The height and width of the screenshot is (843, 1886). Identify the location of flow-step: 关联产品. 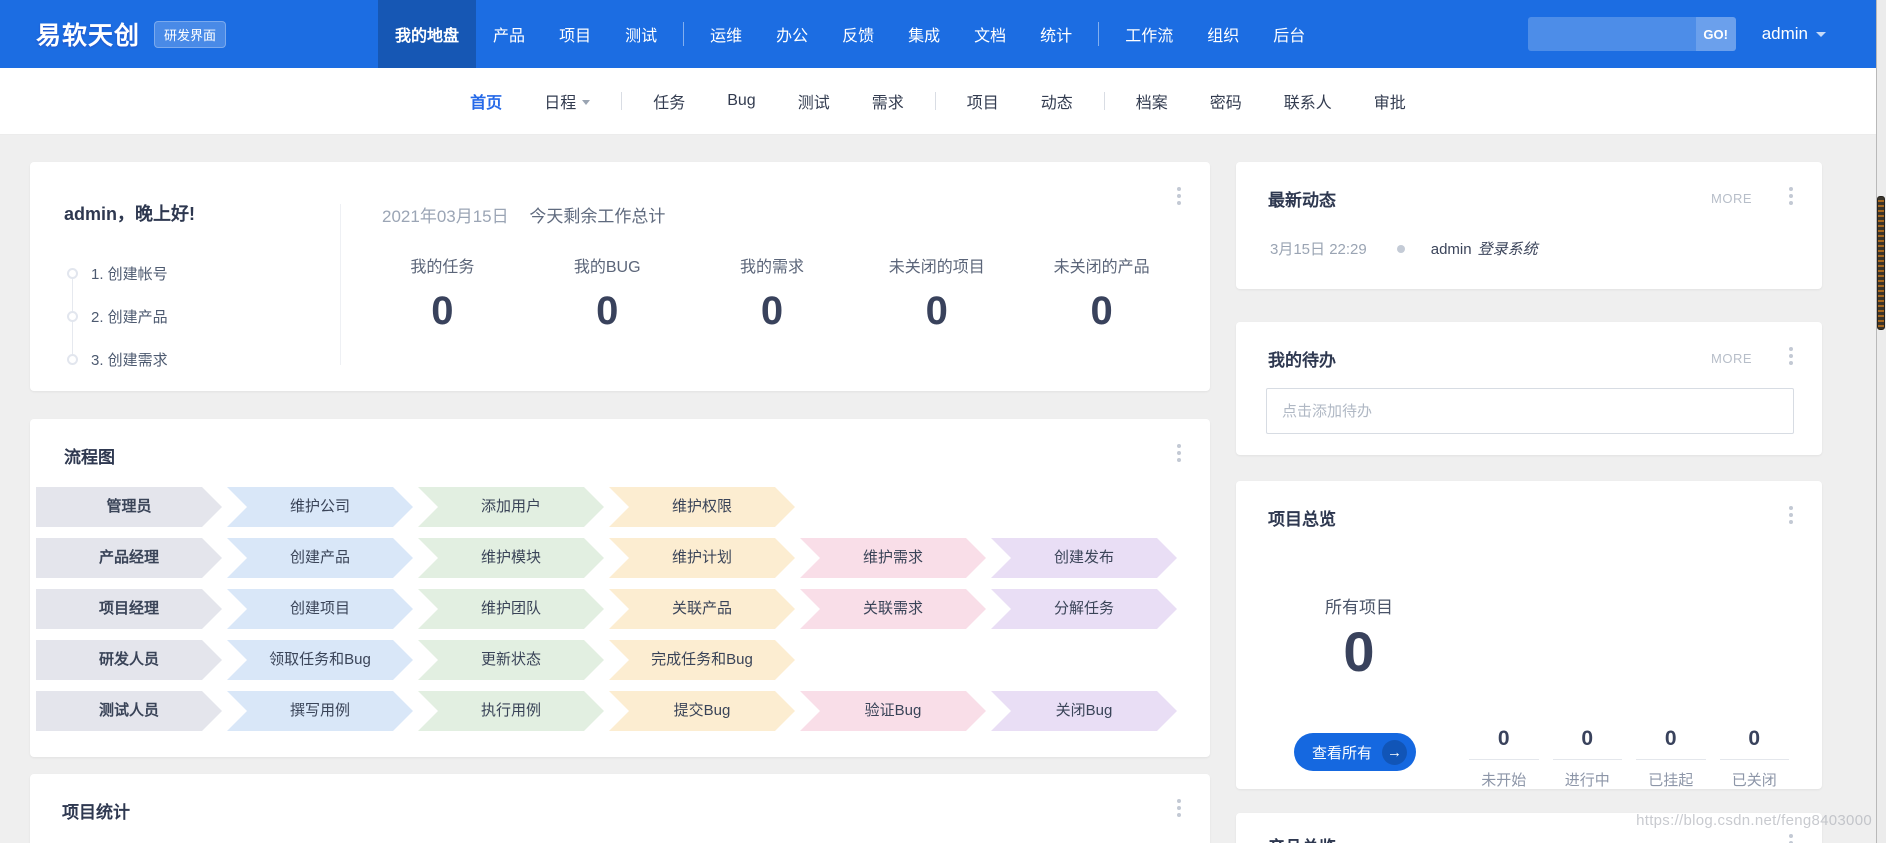
(702, 609).